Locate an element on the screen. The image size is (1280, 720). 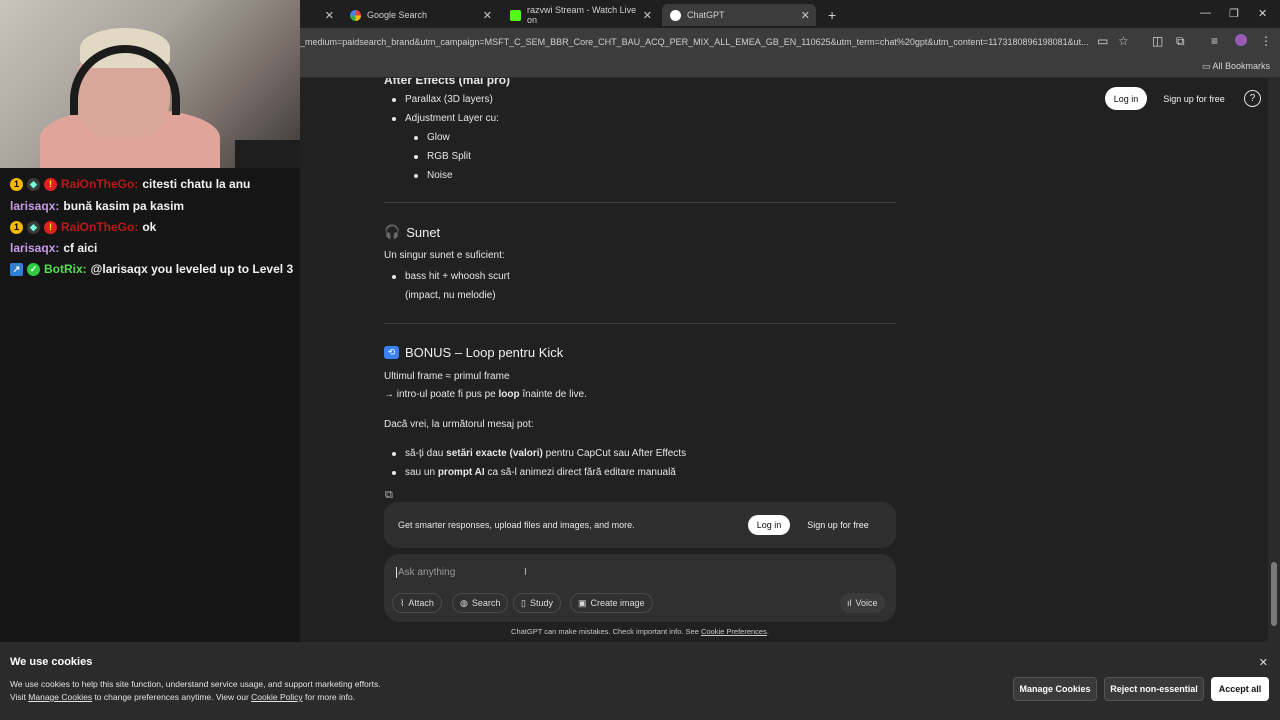
extension-icon: ◫ is located at coordinates (1157, 41).